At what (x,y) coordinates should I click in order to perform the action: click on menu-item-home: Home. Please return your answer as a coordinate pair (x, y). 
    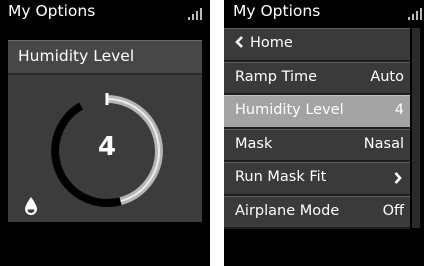
    Looking at the image, I should click on (317, 45).